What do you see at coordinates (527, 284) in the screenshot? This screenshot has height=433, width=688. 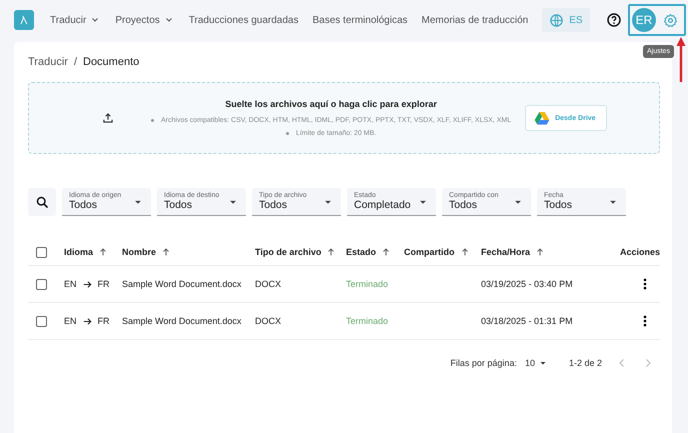 I see `date-time: 03/19/2025 - 03:40 PM` at bounding box center [527, 284].